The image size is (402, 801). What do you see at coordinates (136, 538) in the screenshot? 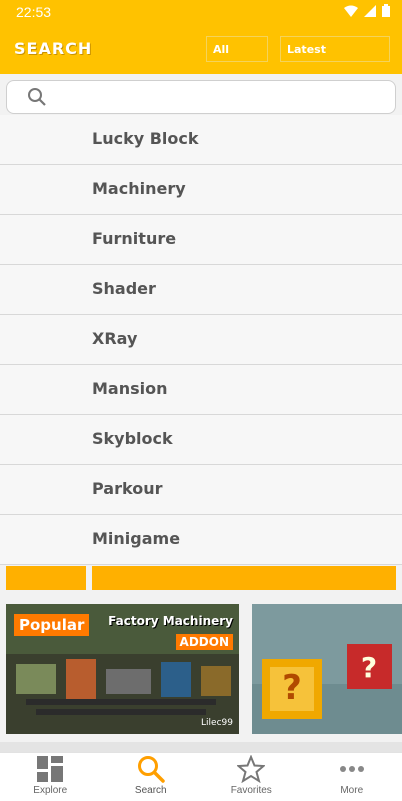
I see `category-label: Minigame` at bounding box center [136, 538].